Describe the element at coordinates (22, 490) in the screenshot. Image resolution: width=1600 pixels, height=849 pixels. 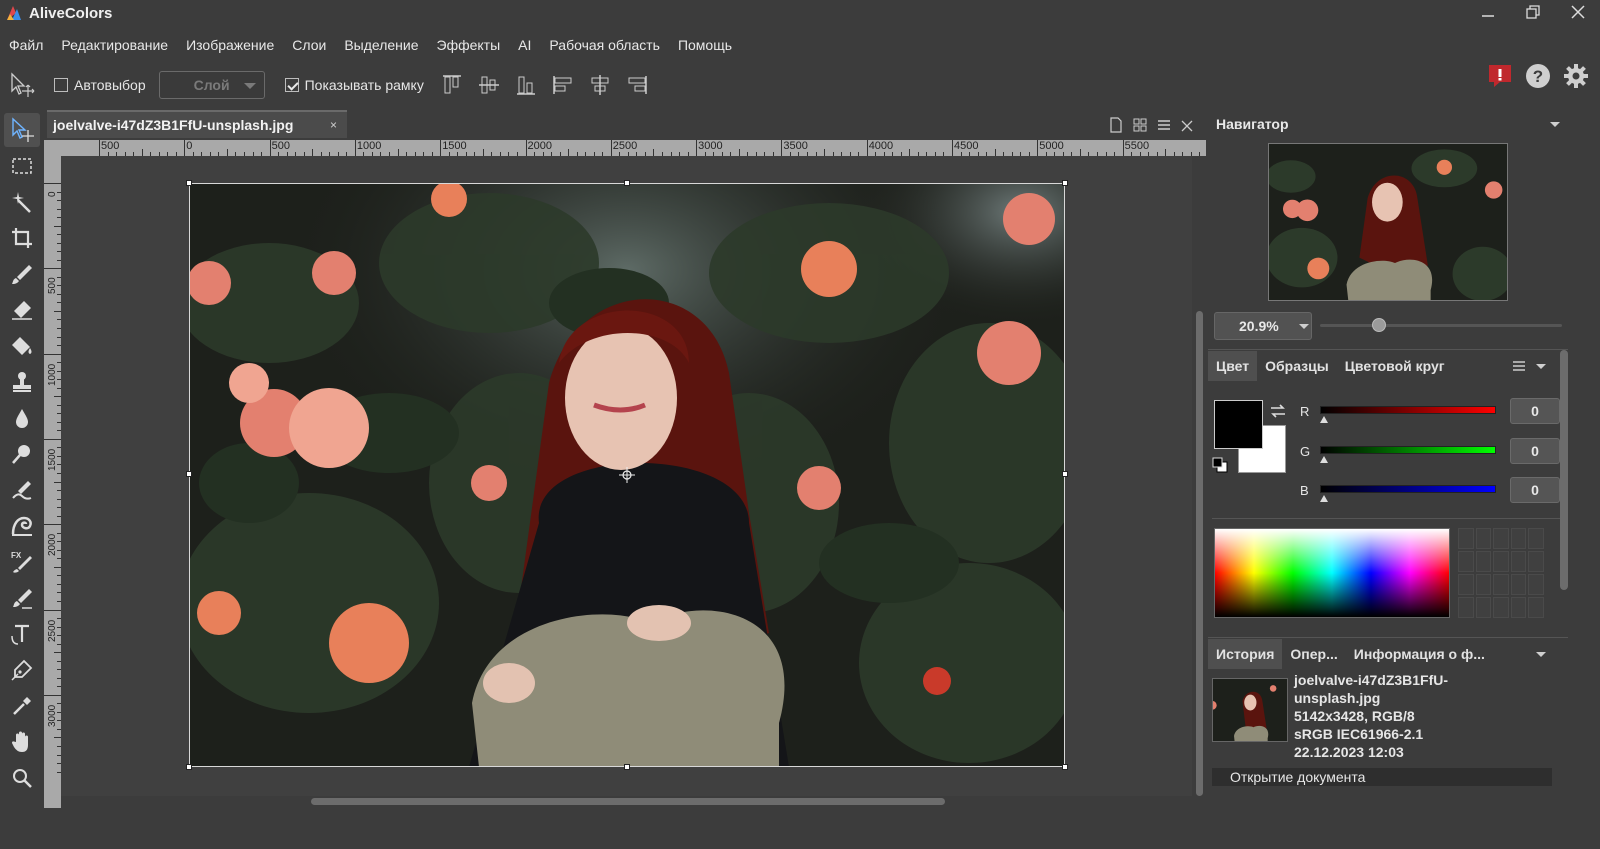
I see `smudge-tool` at that location.